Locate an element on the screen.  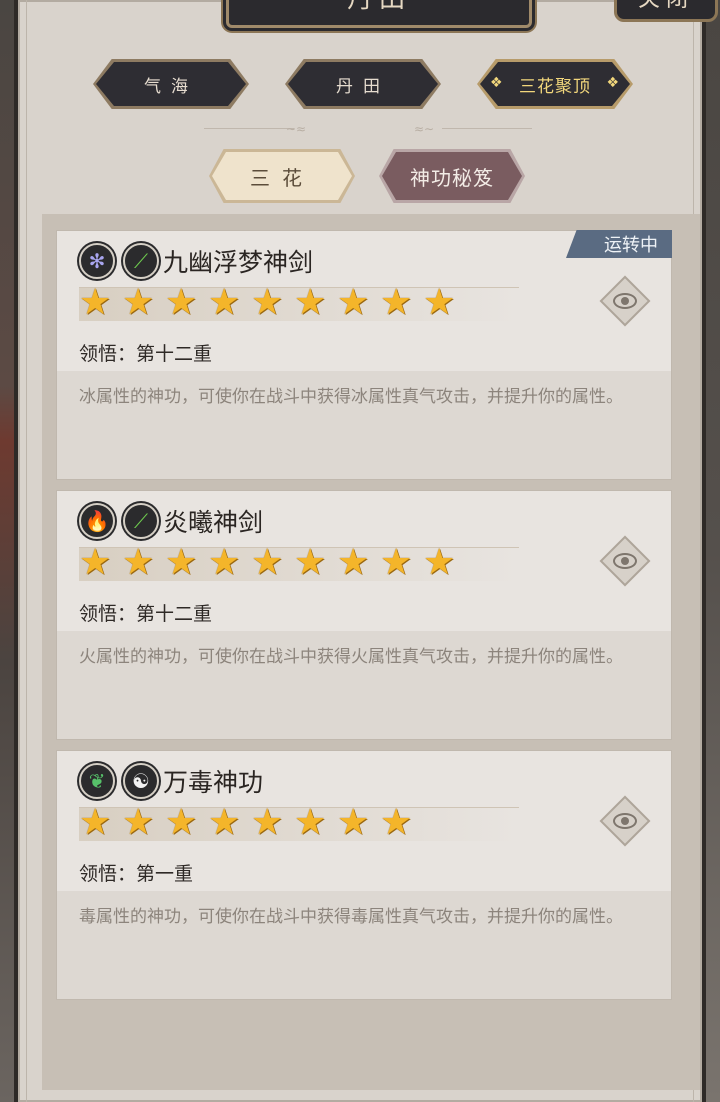
close-button: 关闭 is located at coordinates (666, 11).